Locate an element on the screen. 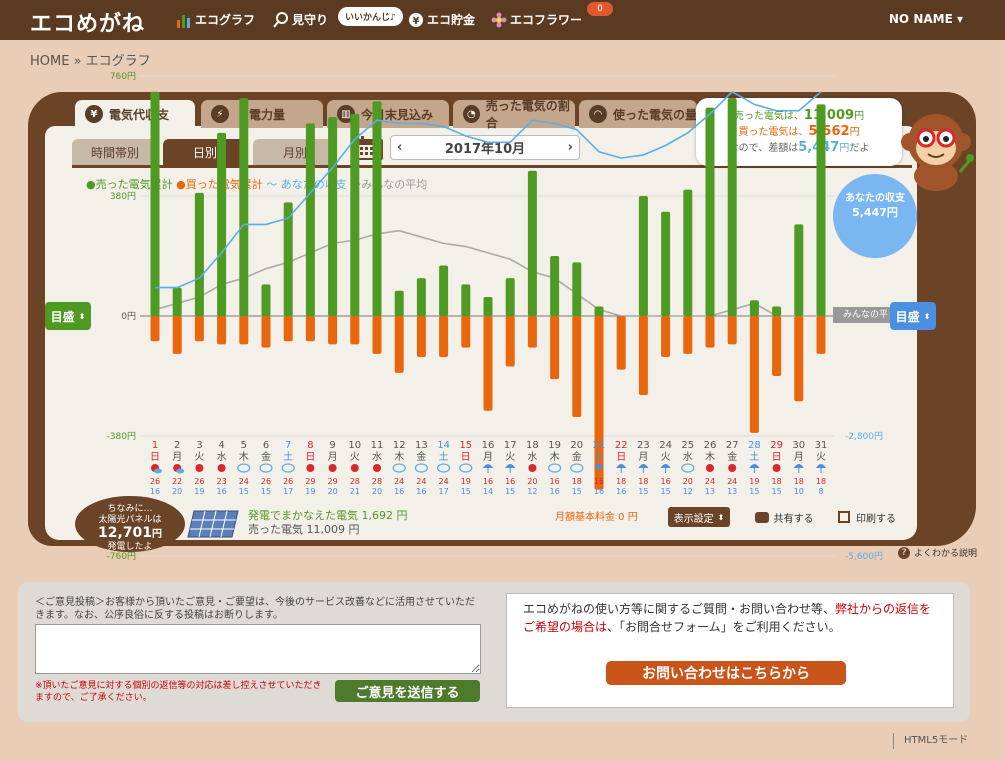  fact-value: 12,701円 is located at coordinates (130, 534).